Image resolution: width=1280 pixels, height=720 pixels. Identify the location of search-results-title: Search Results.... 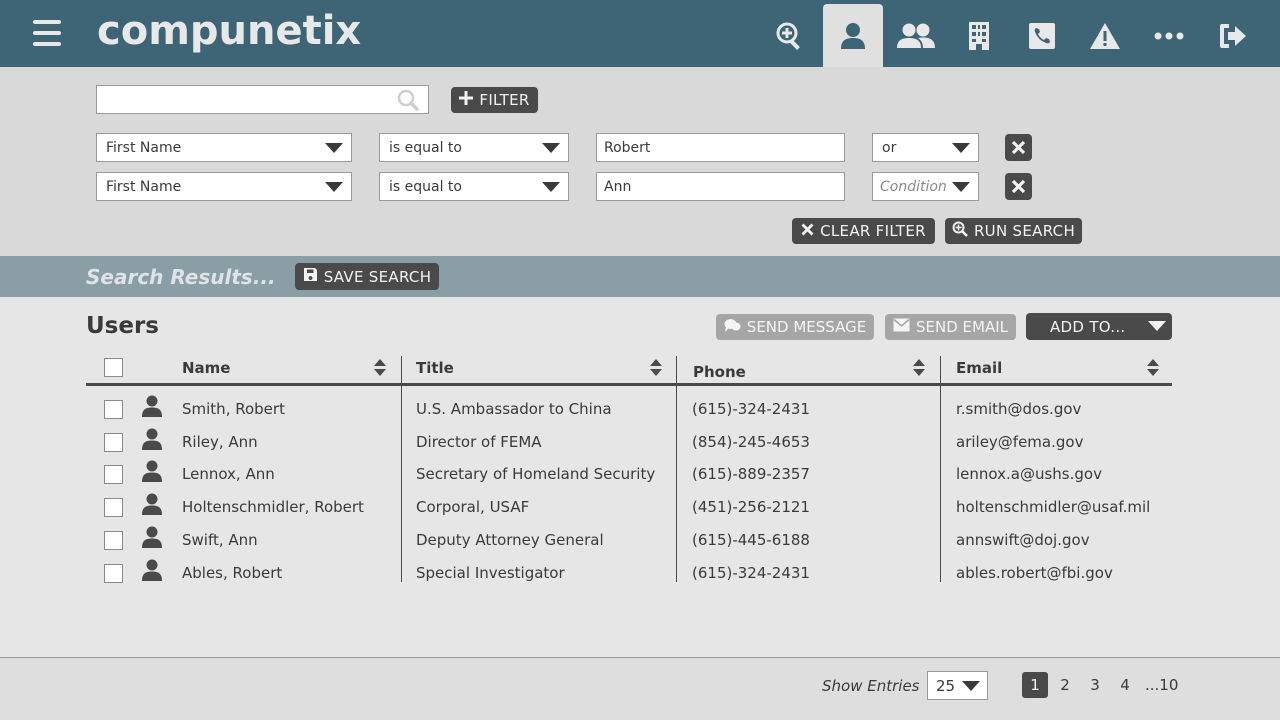
(181, 277).